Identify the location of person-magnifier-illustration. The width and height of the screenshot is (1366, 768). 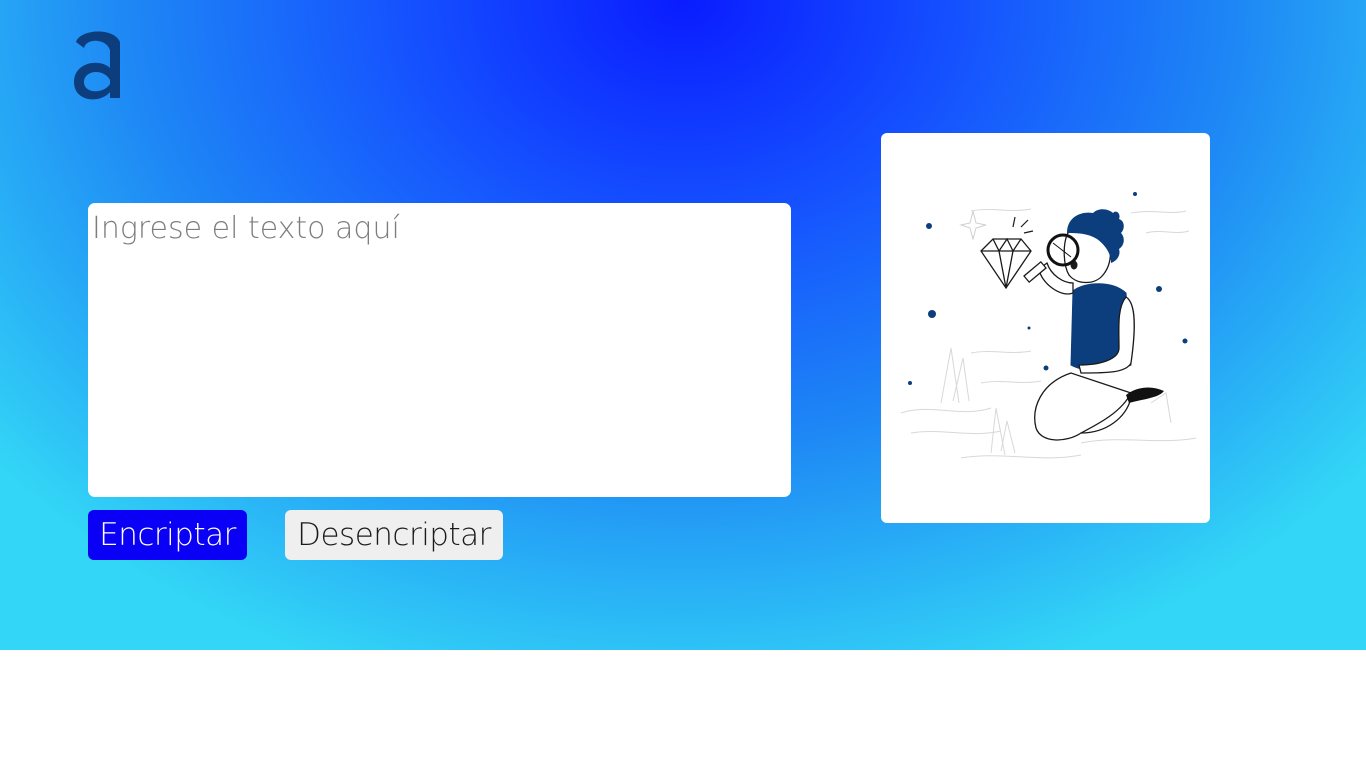
(1048, 325).